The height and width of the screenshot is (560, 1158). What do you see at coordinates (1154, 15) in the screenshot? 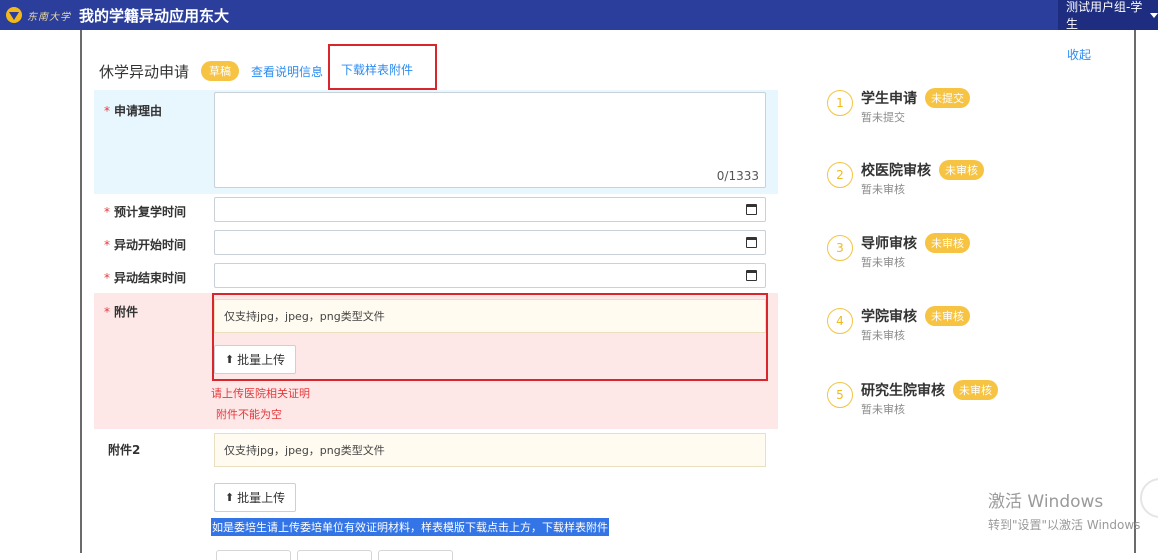
I see `chevron-down-icon` at bounding box center [1154, 15].